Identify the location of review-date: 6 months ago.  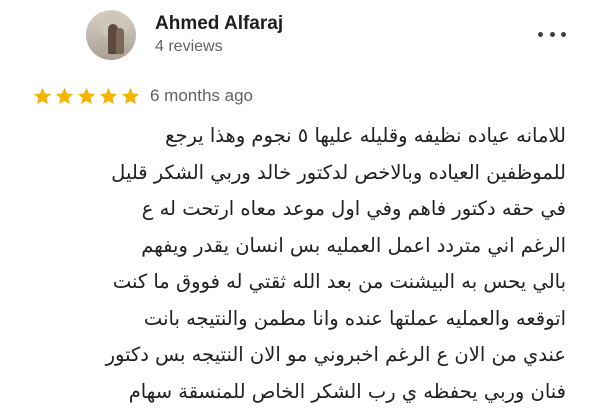
(201, 96).